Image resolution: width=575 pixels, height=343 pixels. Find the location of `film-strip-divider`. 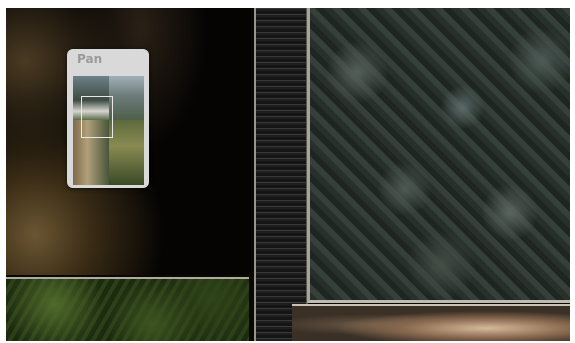

film-strip-divider is located at coordinates (281, 174).